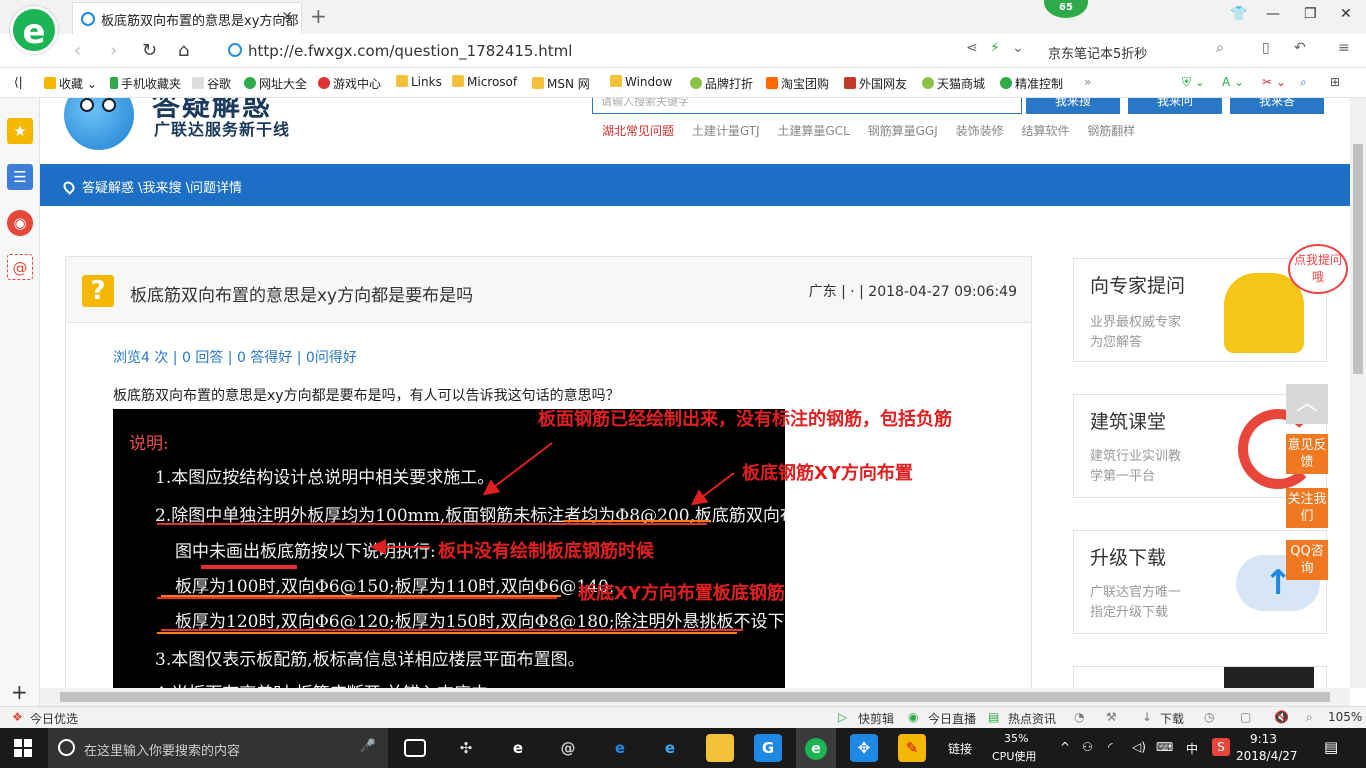 The image size is (1366, 768). I want to click on bookmark-microsoft: Microsof, so click(484, 82).